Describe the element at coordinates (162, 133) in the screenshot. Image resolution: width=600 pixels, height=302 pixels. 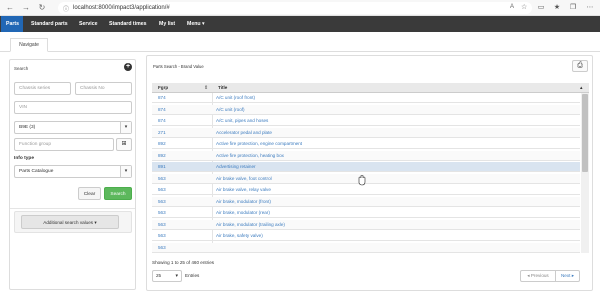
I see `cell-fgrp: 271` at that location.